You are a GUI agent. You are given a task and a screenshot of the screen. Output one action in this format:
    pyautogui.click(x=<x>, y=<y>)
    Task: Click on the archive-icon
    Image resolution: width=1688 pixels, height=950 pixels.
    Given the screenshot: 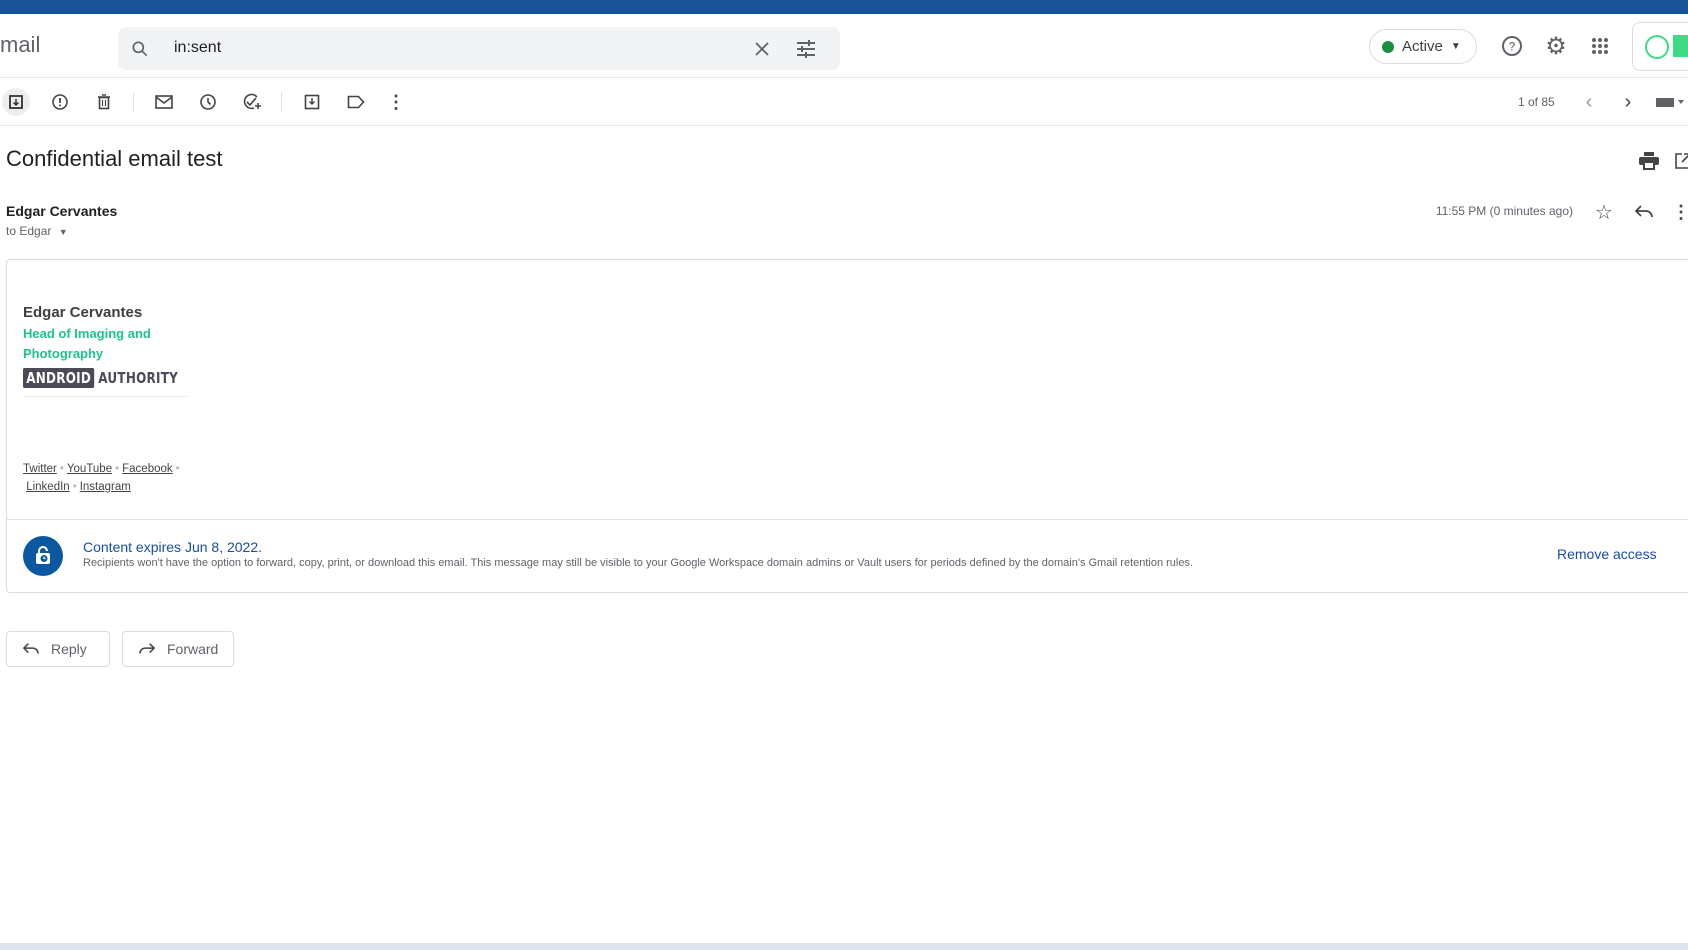 What is the action you would take?
    pyautogui.click(x=16, y=102)
    